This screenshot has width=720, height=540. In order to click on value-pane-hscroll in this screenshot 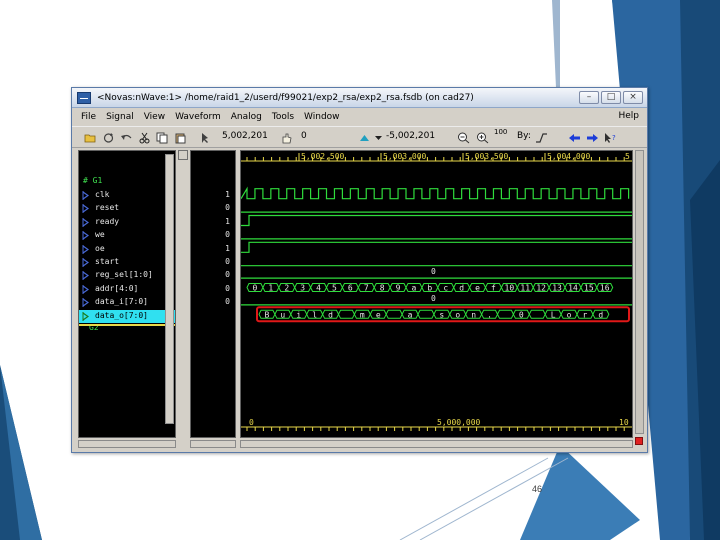, I will do `click(213, 444)`.